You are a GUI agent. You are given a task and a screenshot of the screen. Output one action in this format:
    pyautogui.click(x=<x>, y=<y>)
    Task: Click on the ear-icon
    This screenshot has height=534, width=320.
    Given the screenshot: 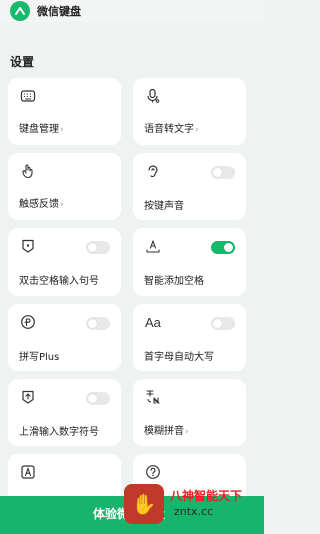 What is the action you would take?
    pyautogui.click(x=153, y=171)
    